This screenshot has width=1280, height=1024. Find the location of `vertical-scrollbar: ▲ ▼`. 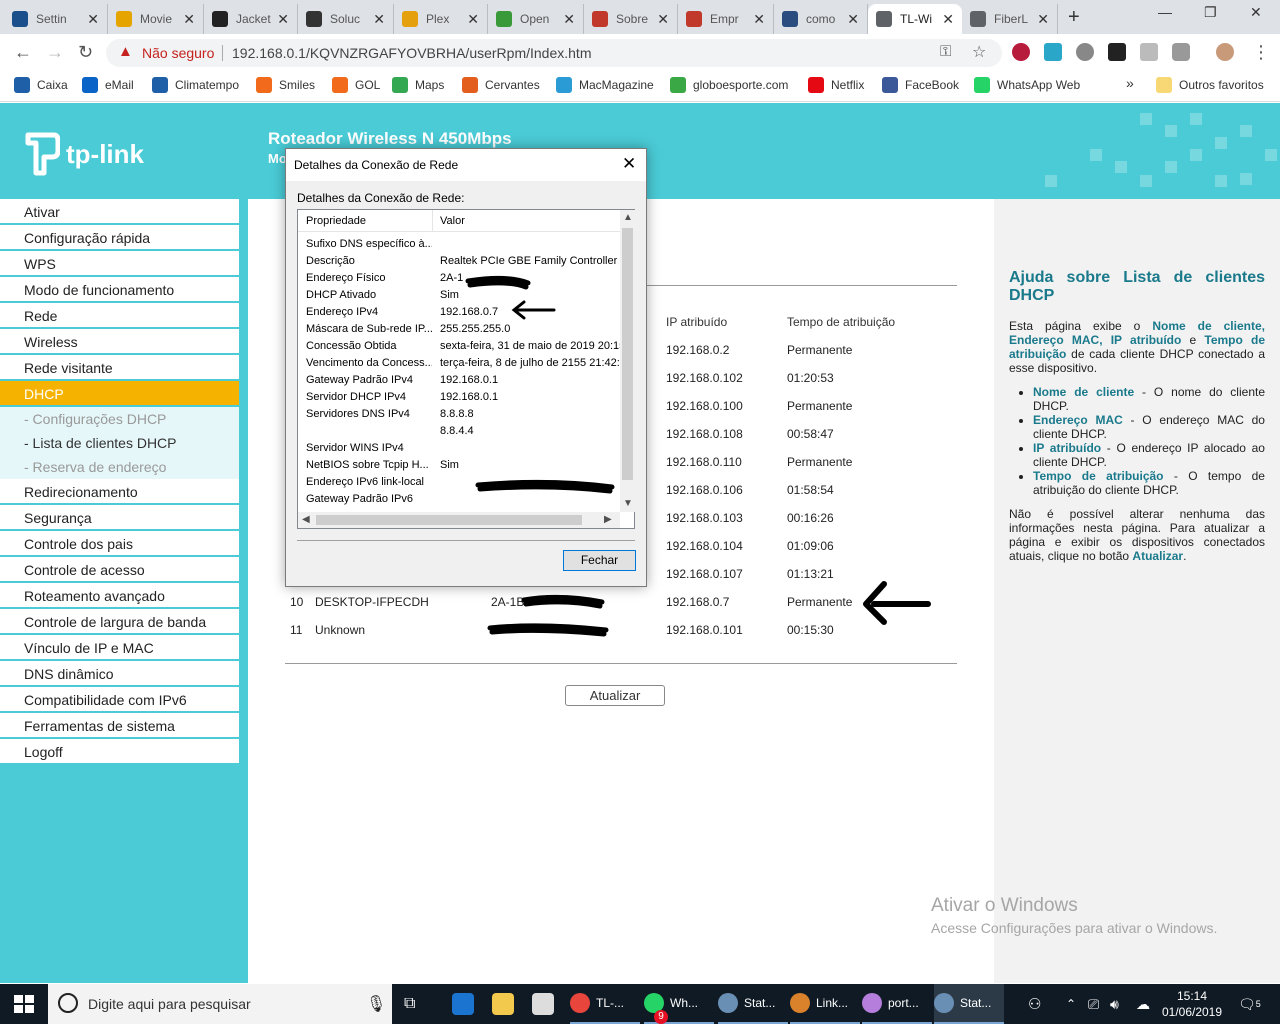

vertical-scrollbar: ▲ ▼ is located at coordinates (627, 361).